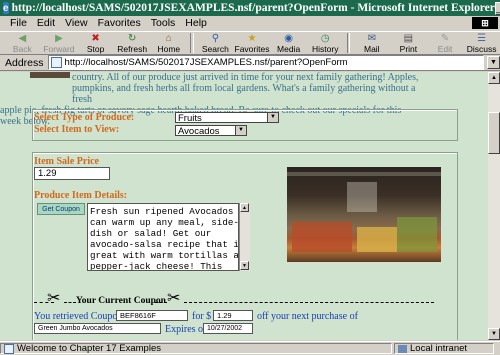  I want to click on stop-button: ✖ Stop, so click(95, 43).